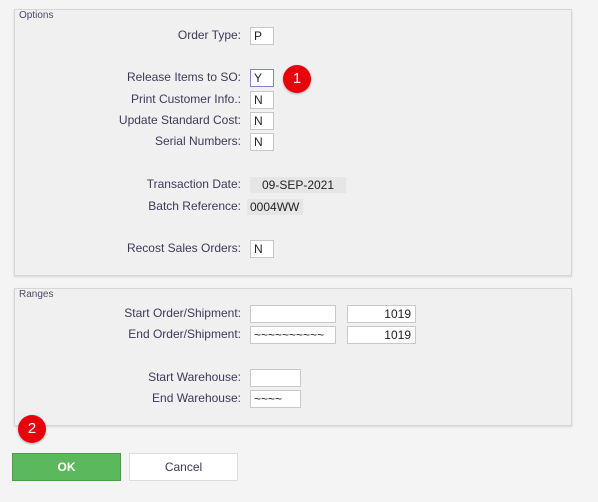  What do you see at coordinates (185, 99) in the screenshot?
I see `print-customer-label: Print Customer Info.:` at bounding box center [185, 99].